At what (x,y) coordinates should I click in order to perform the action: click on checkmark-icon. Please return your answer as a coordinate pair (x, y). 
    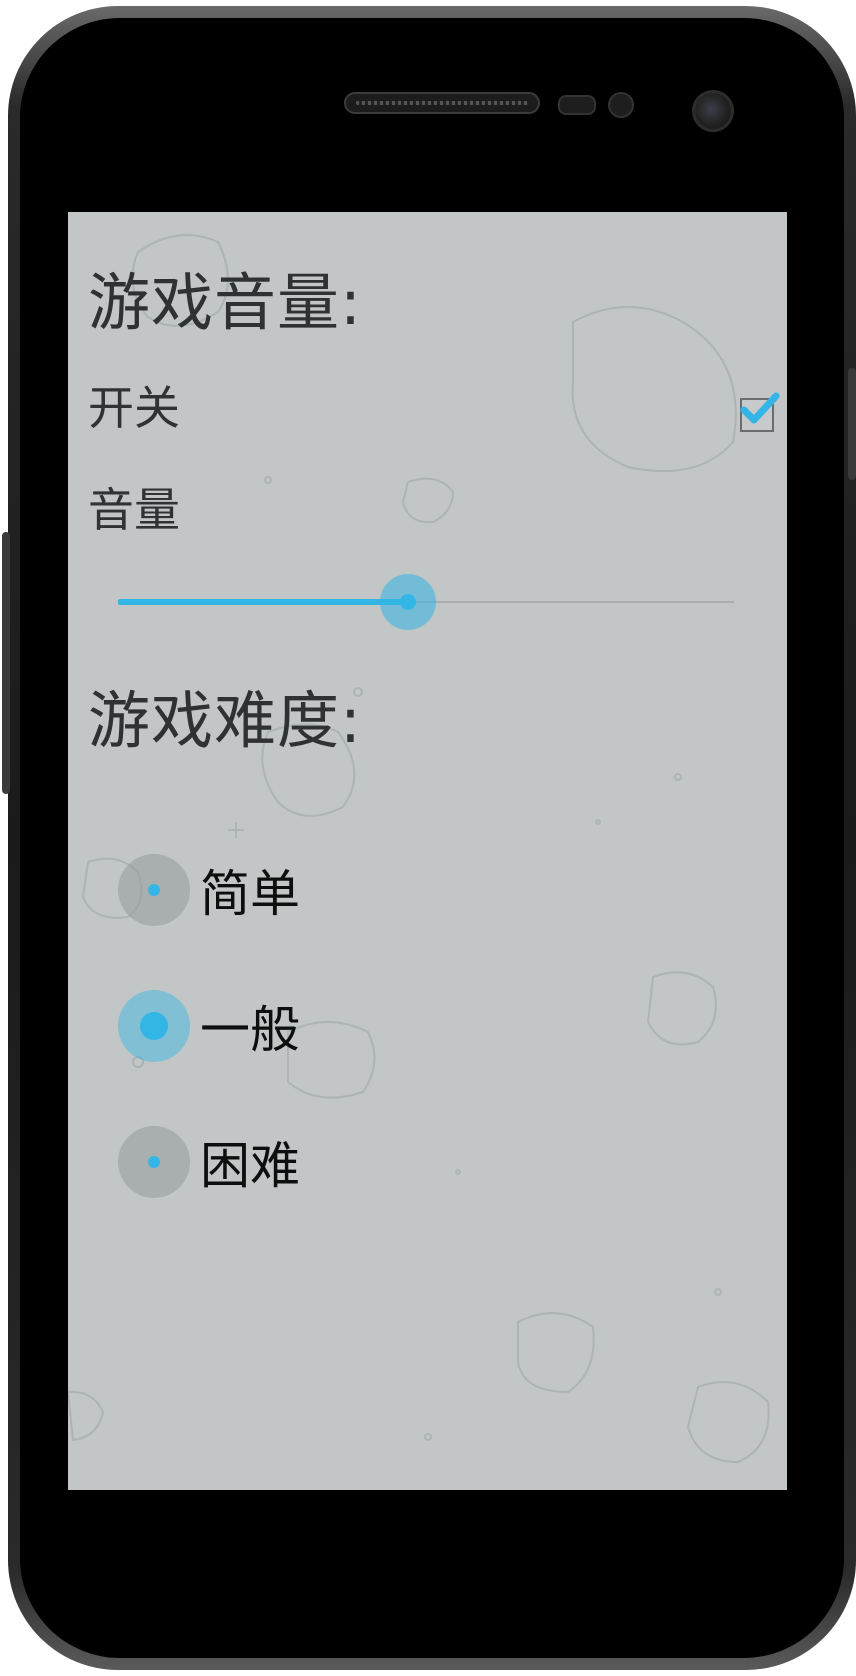
    Looking at the image, I should click on (760, 408).